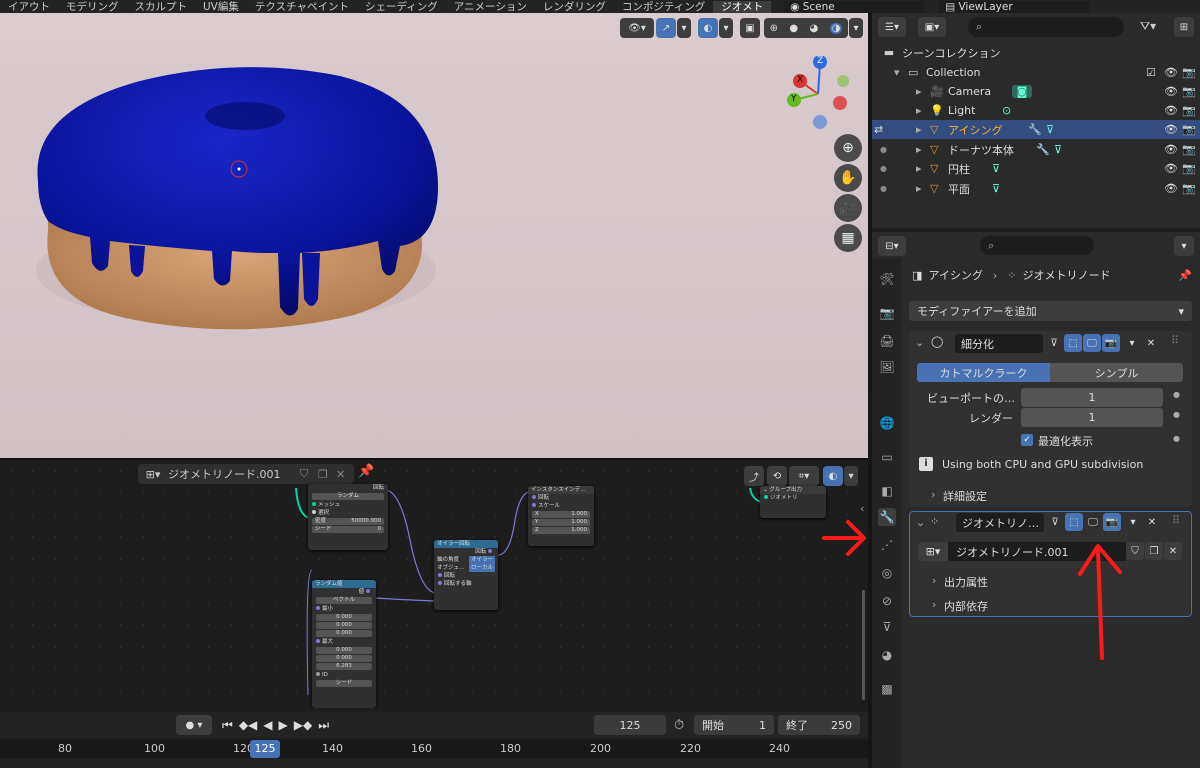 Image resolution: width=1200 pixels, height=768 pixels. Describe the element at coordinates (344, 617) in the screenshot. I see `node-random-min-x: 0.000` at that location.